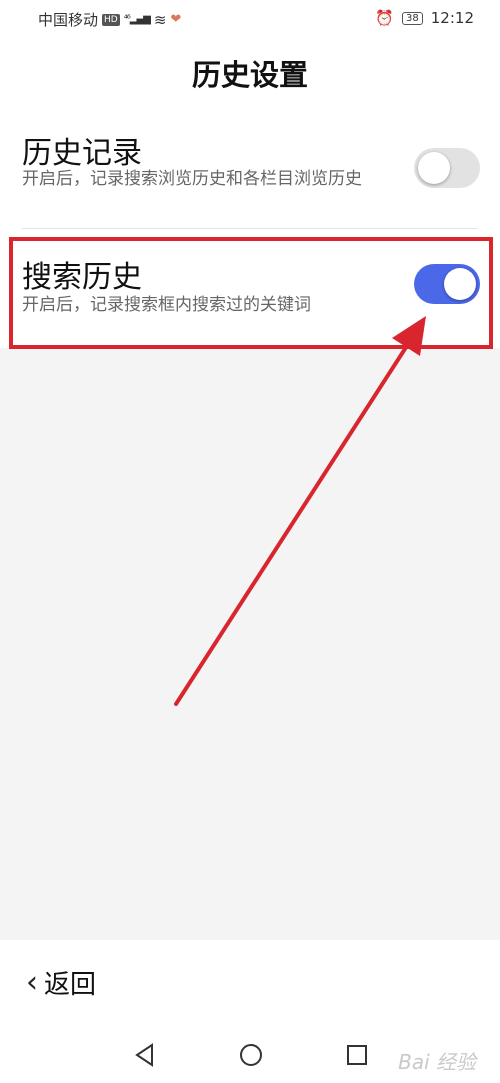 The image size is (500, 1083). What do you see at coordinates (137, 19) in the screenshot?
I see `signal-icon: ⁴⁶▂▄▆` at bounding box center [137, 19].